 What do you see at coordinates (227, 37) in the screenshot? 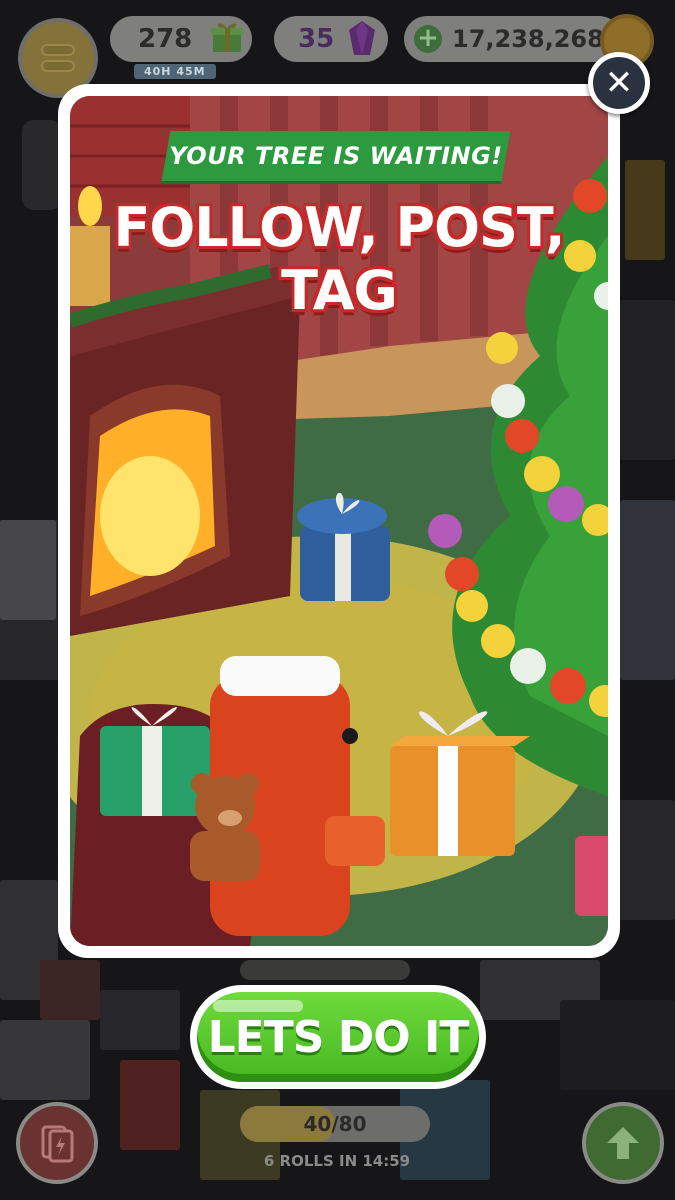
I see `gift-icon` at bounding box center [227, 37].